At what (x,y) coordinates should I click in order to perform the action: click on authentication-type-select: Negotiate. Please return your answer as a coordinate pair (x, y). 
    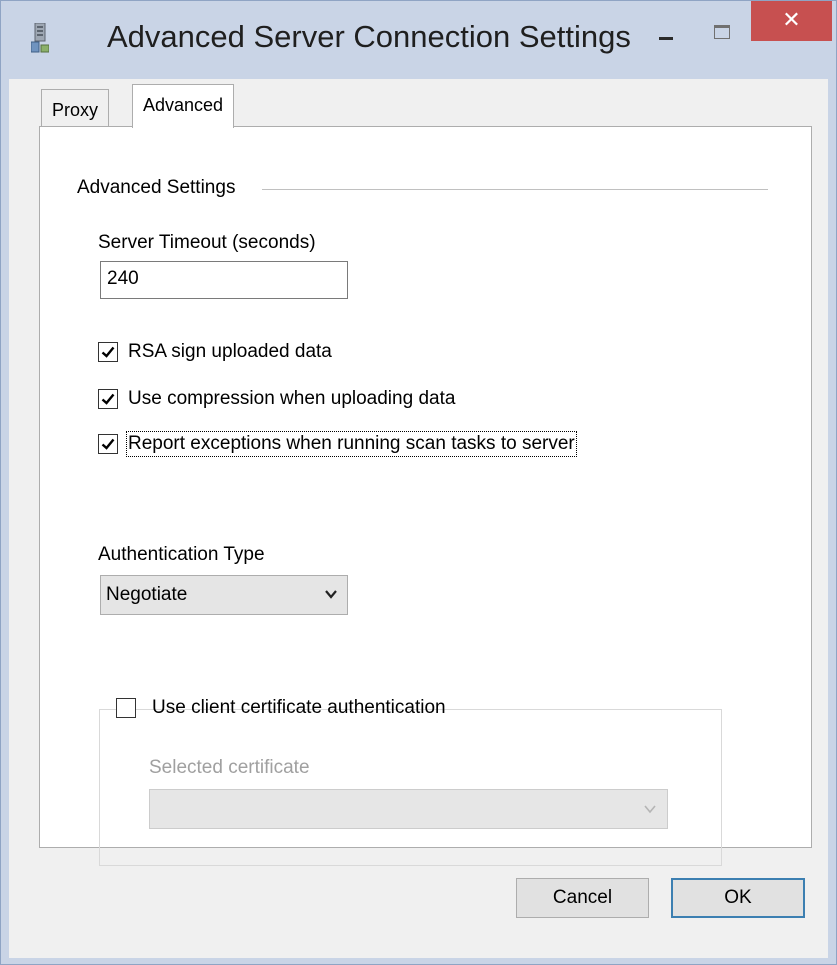
    Looking at the image, I should click on (224, 595).